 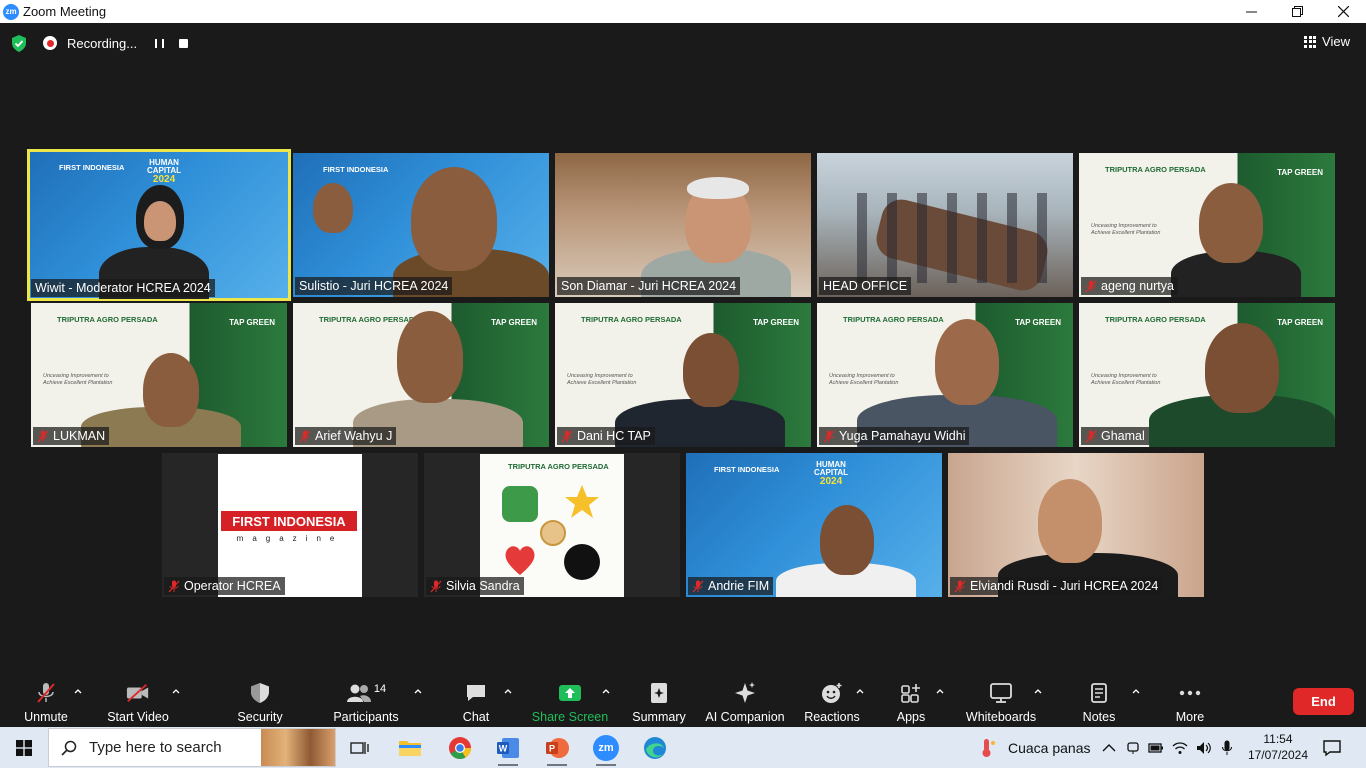 I want to click on stop-recording-icon, so click(x=184, y=43).